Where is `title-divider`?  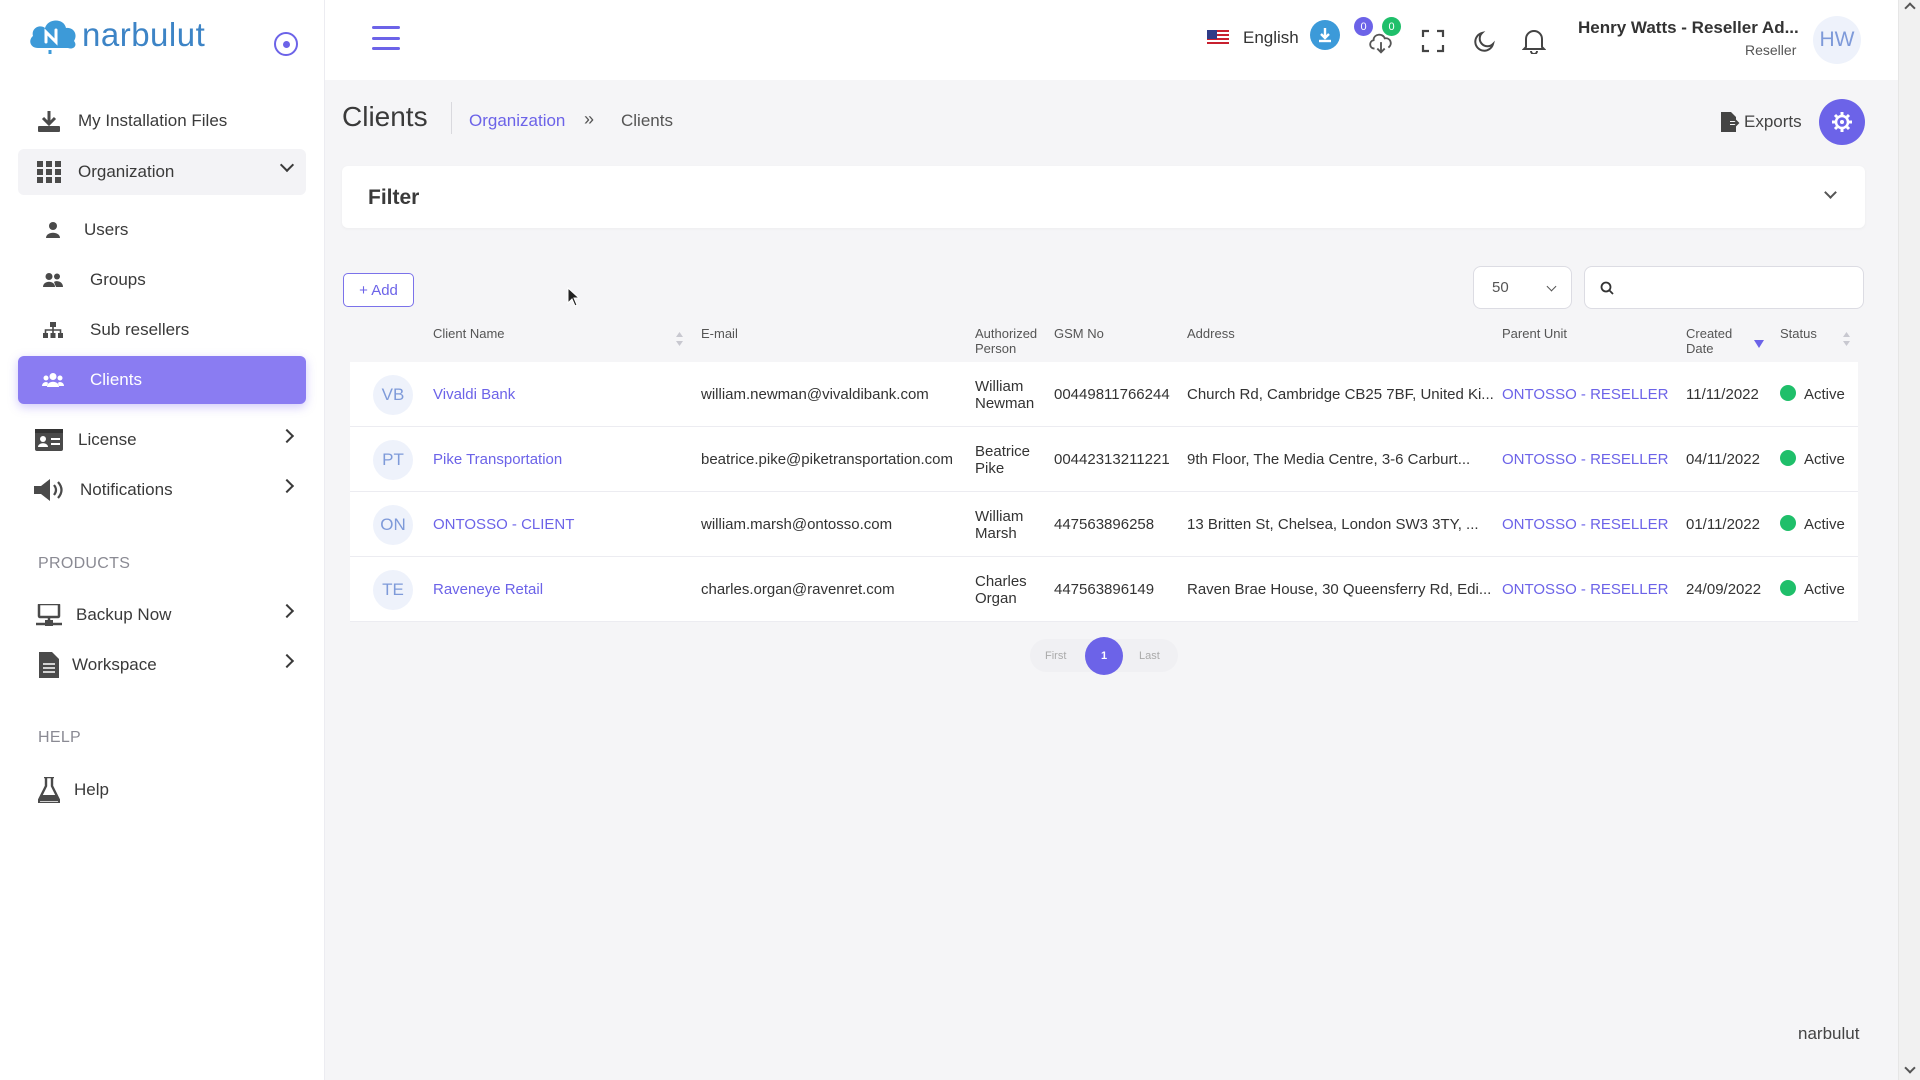
title-divider is located at coordinates (451, 118).